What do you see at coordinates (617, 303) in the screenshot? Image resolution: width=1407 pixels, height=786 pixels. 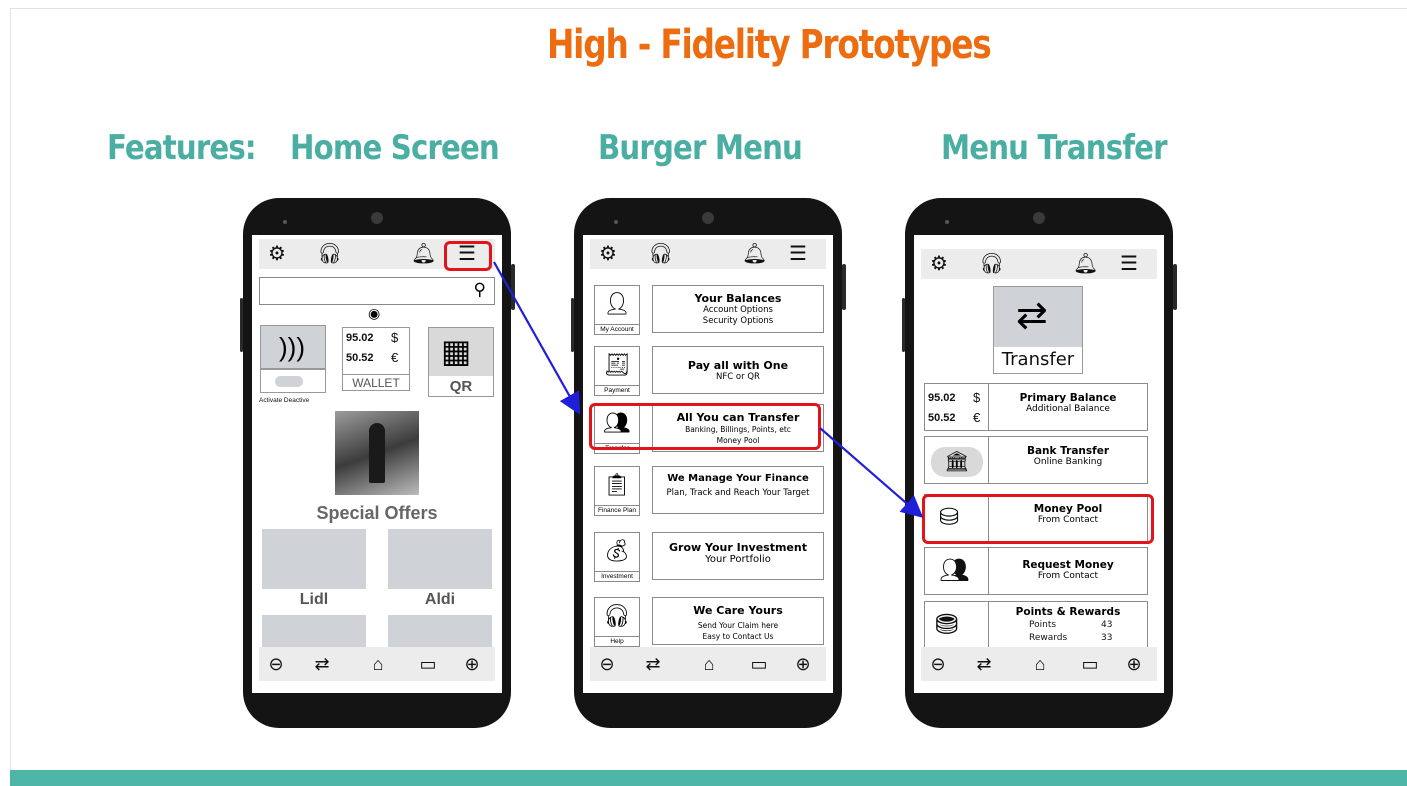 I see `account-avatar-icon: 👤︎` at bounding box center [617, 303].